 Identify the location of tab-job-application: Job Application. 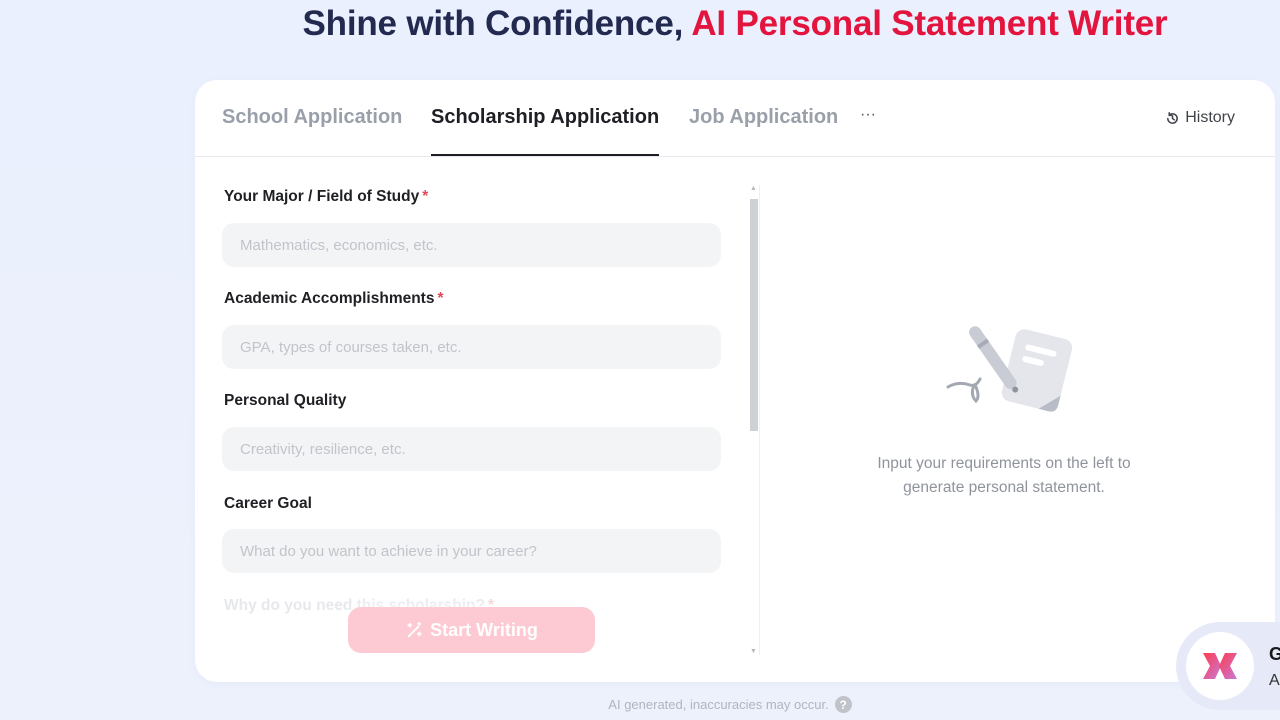
(763, 117).